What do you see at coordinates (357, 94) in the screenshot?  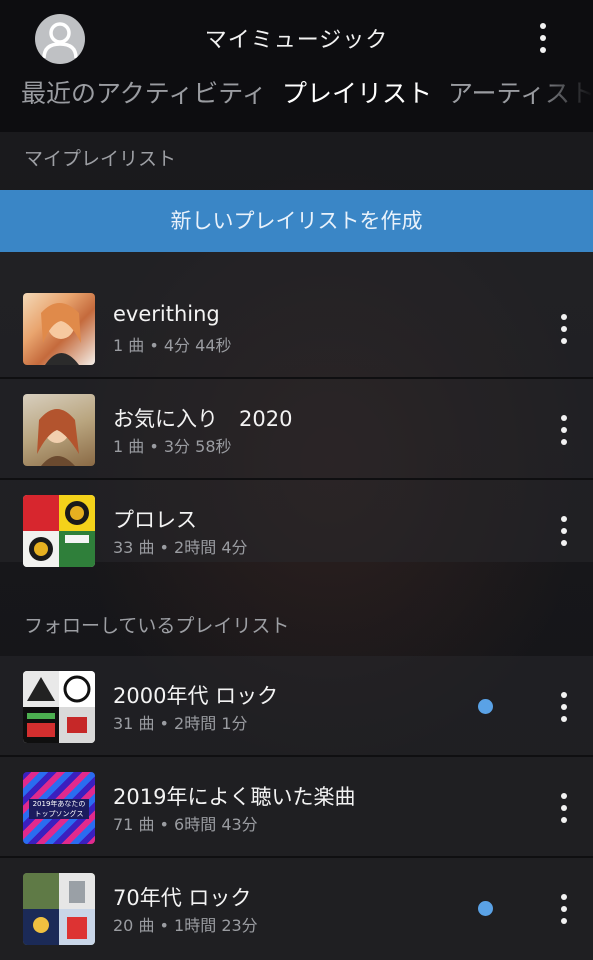 I see `tab-playlists: プレイリスト` at bounding box center [357, 94].